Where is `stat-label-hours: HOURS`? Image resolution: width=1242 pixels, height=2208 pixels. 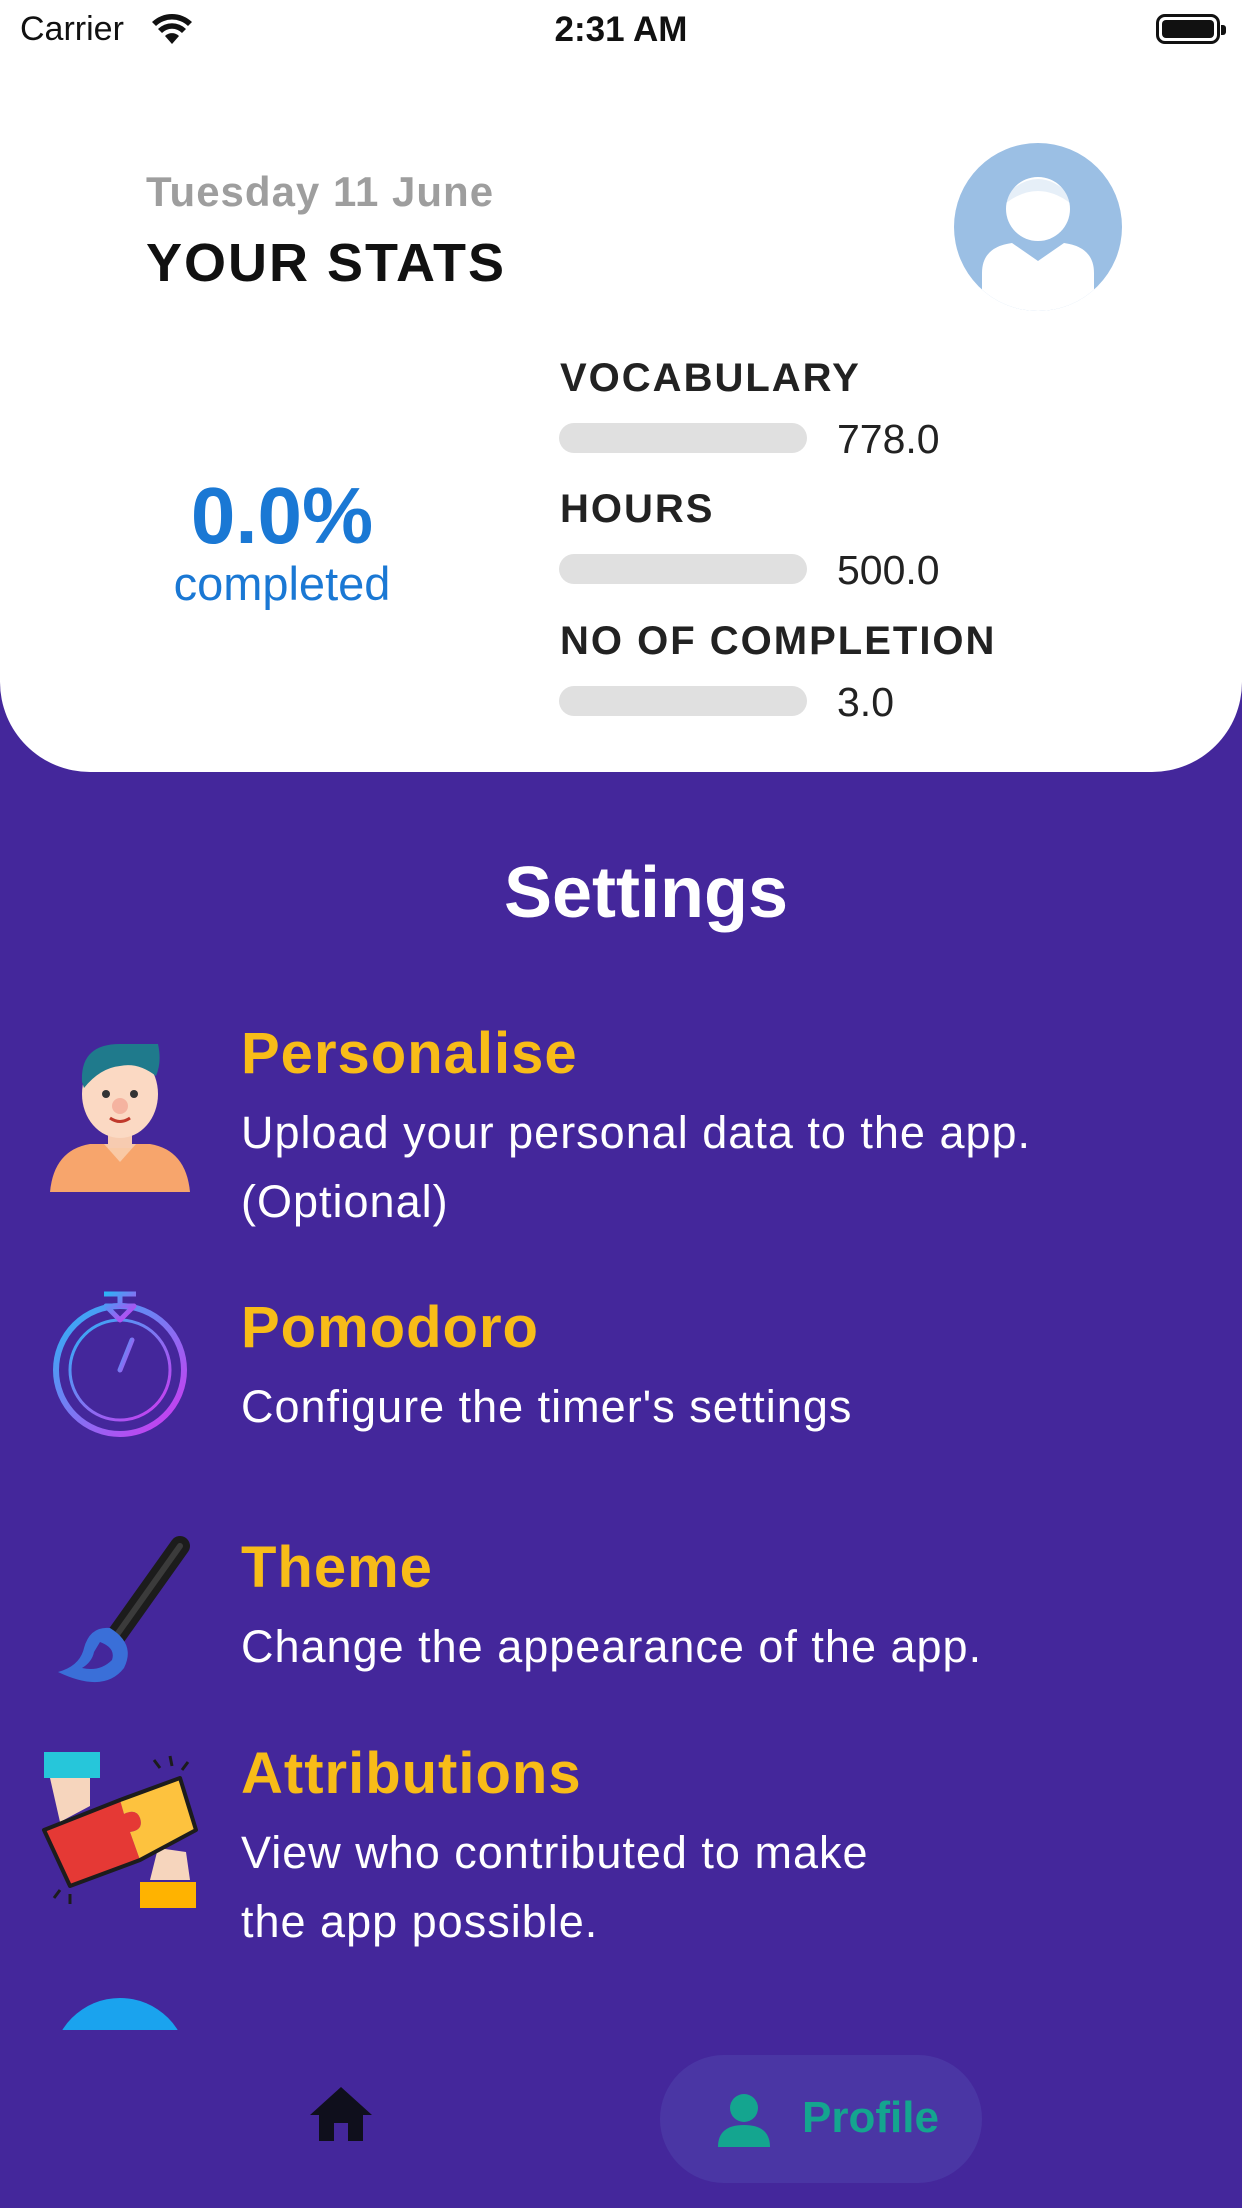 stat-label-hours: HOURS is located at coordinates (637, 509).